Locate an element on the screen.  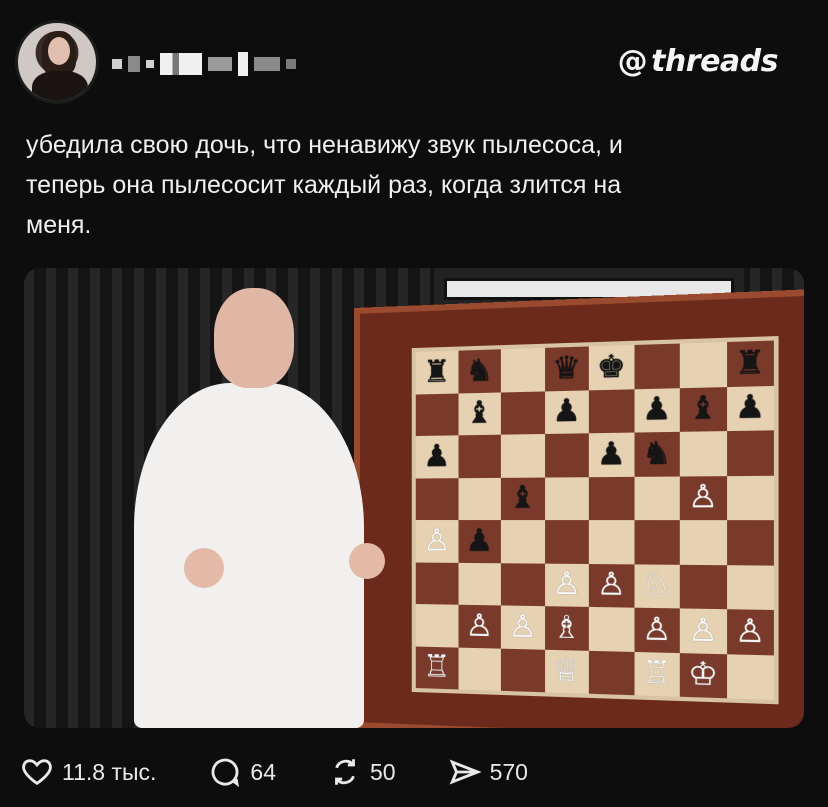
heart-icon is located at coordinates (37, 772).